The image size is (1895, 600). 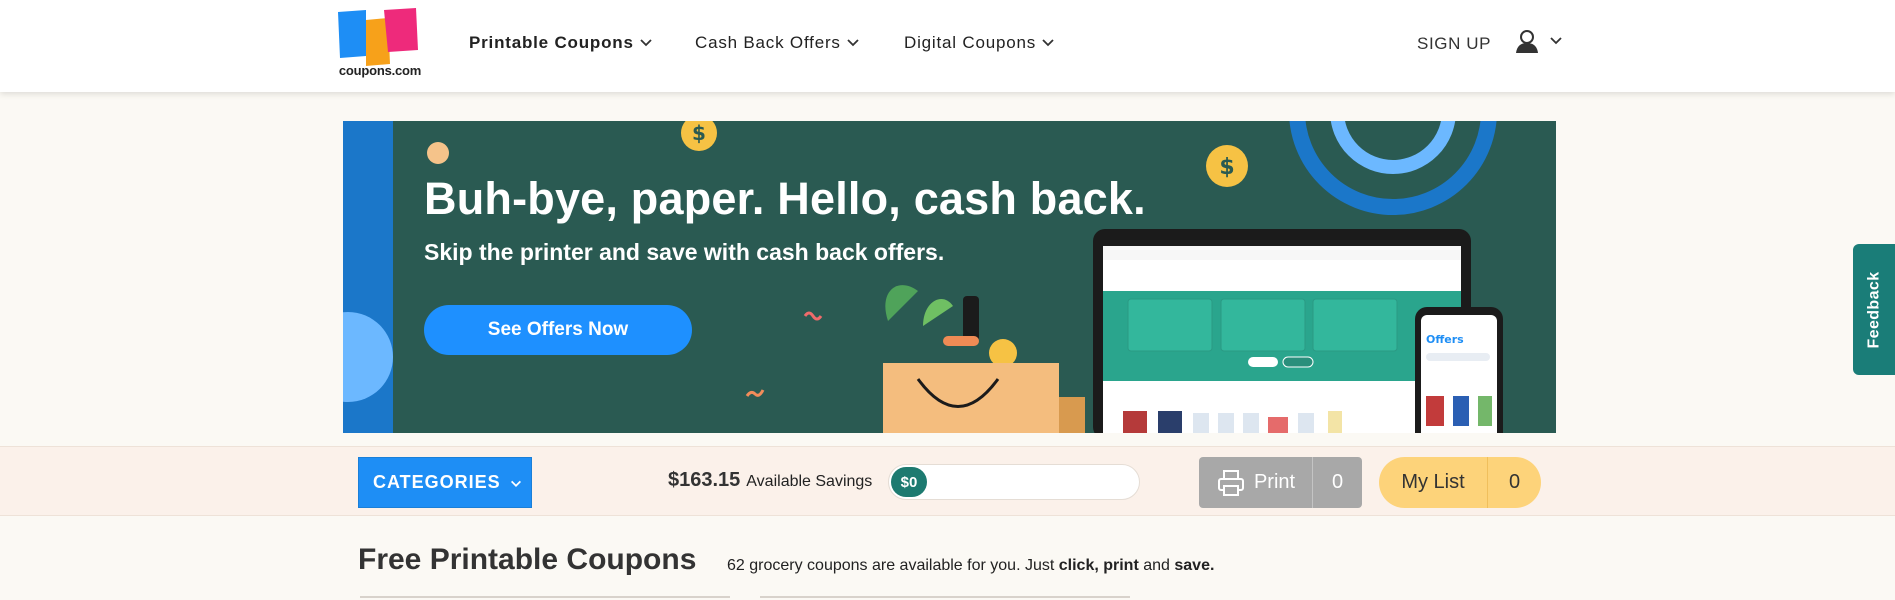 I want to click on sign-up-link: SIGN UP, so click(x=1454, y=44).